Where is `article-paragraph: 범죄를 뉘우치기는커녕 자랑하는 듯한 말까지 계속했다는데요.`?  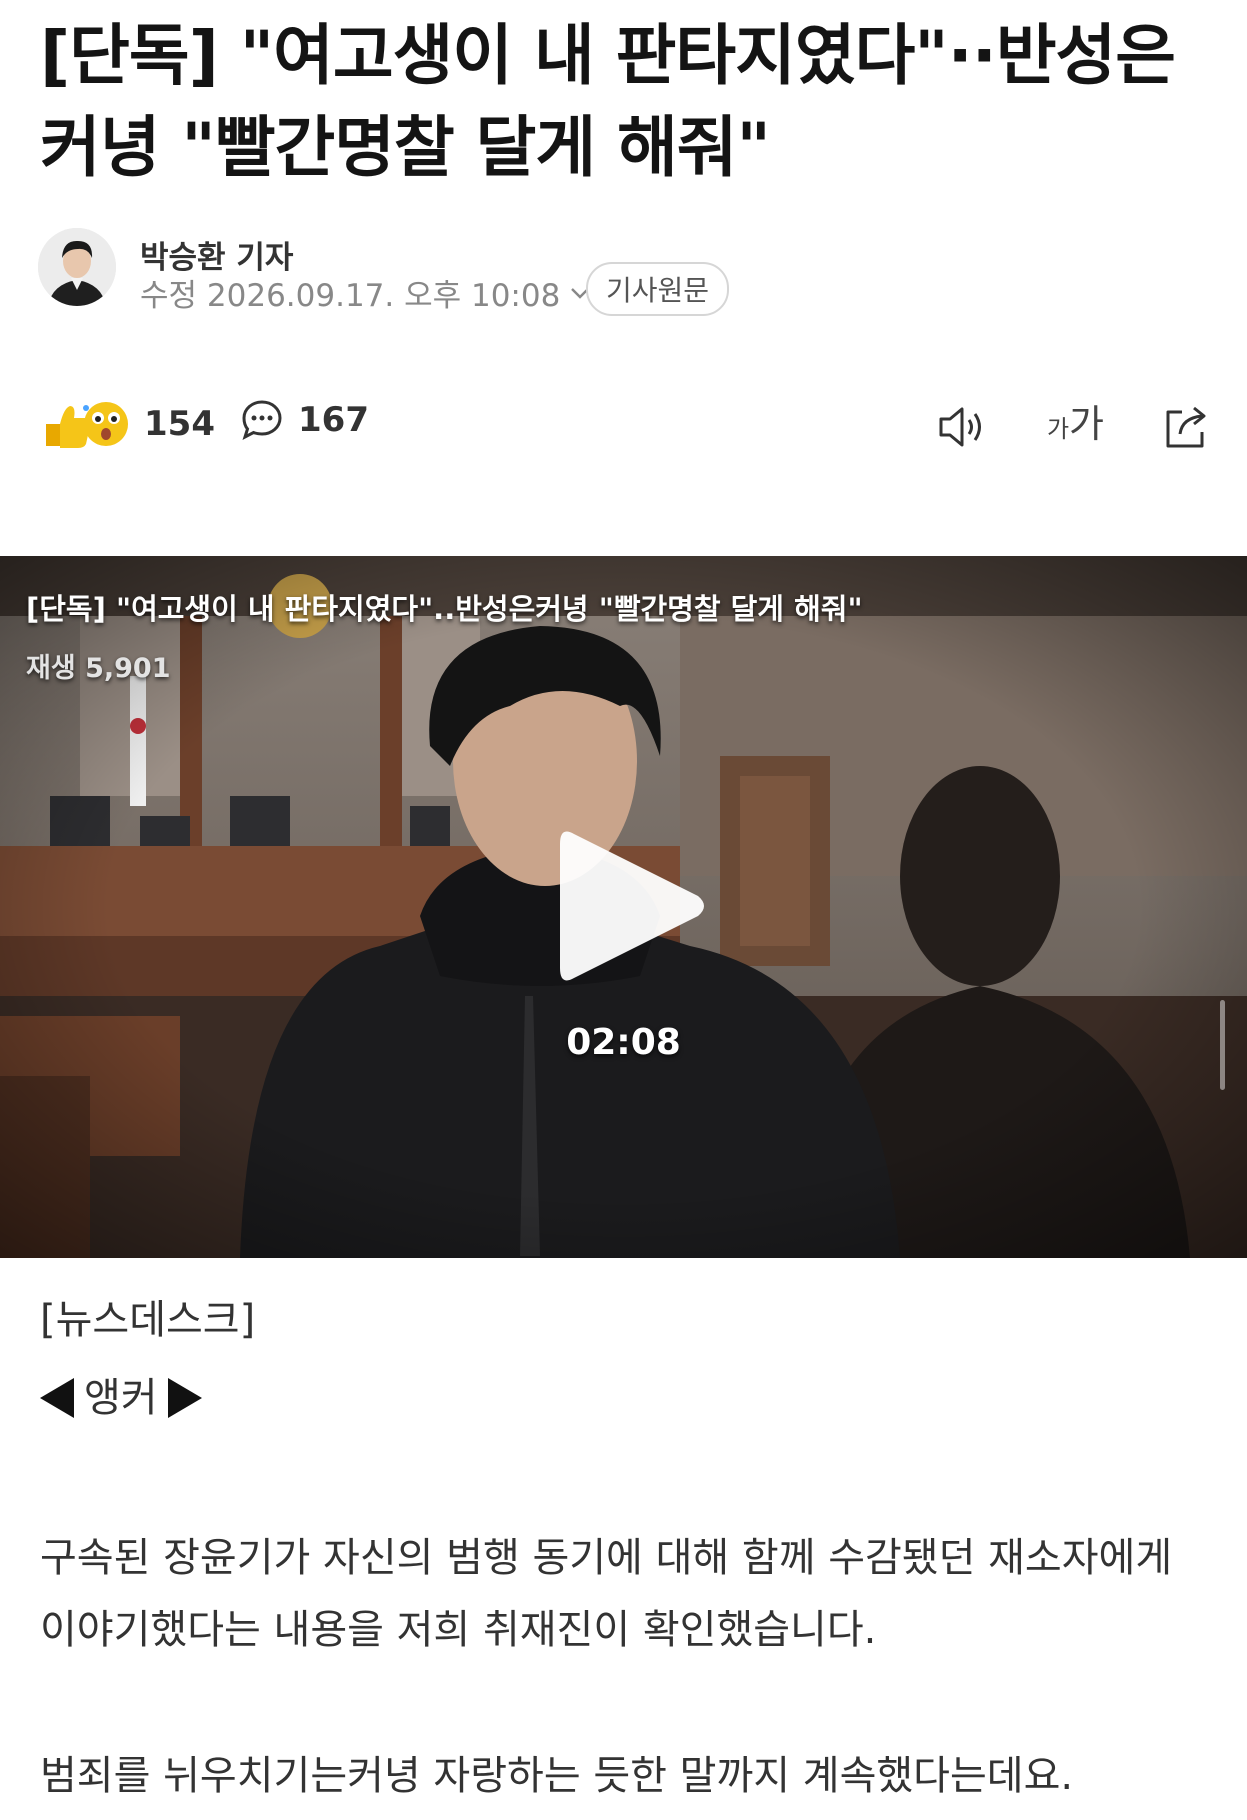 article-paragraph: 범죄를 뉘우치기는커녕 자랑하는 듯한 말까지 계속했다는데요. is located at coordinates (557, 1776).